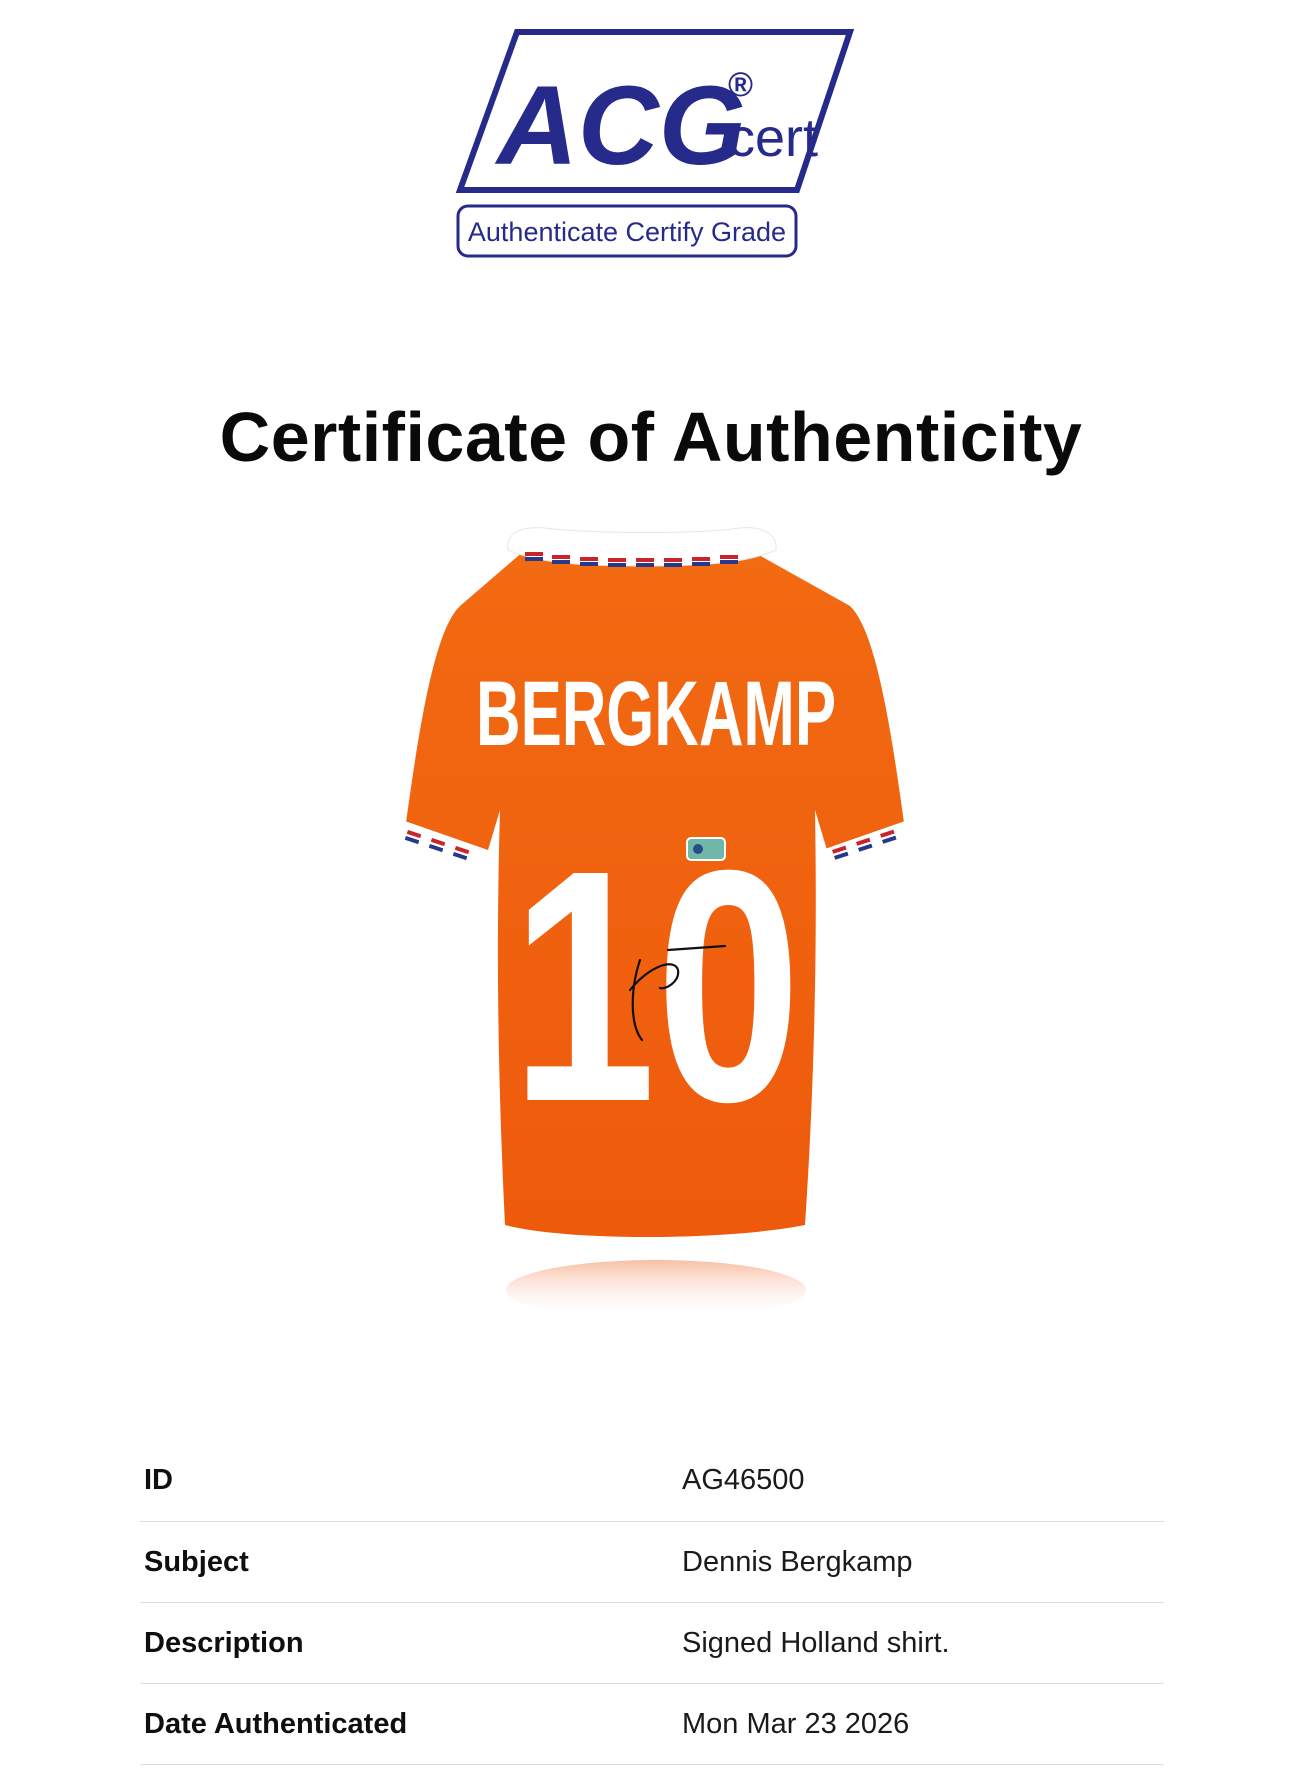 The height and width of the screenshot is (1786, 1302). I want to click on logo-registered-mark: ®, so click(740, 85).